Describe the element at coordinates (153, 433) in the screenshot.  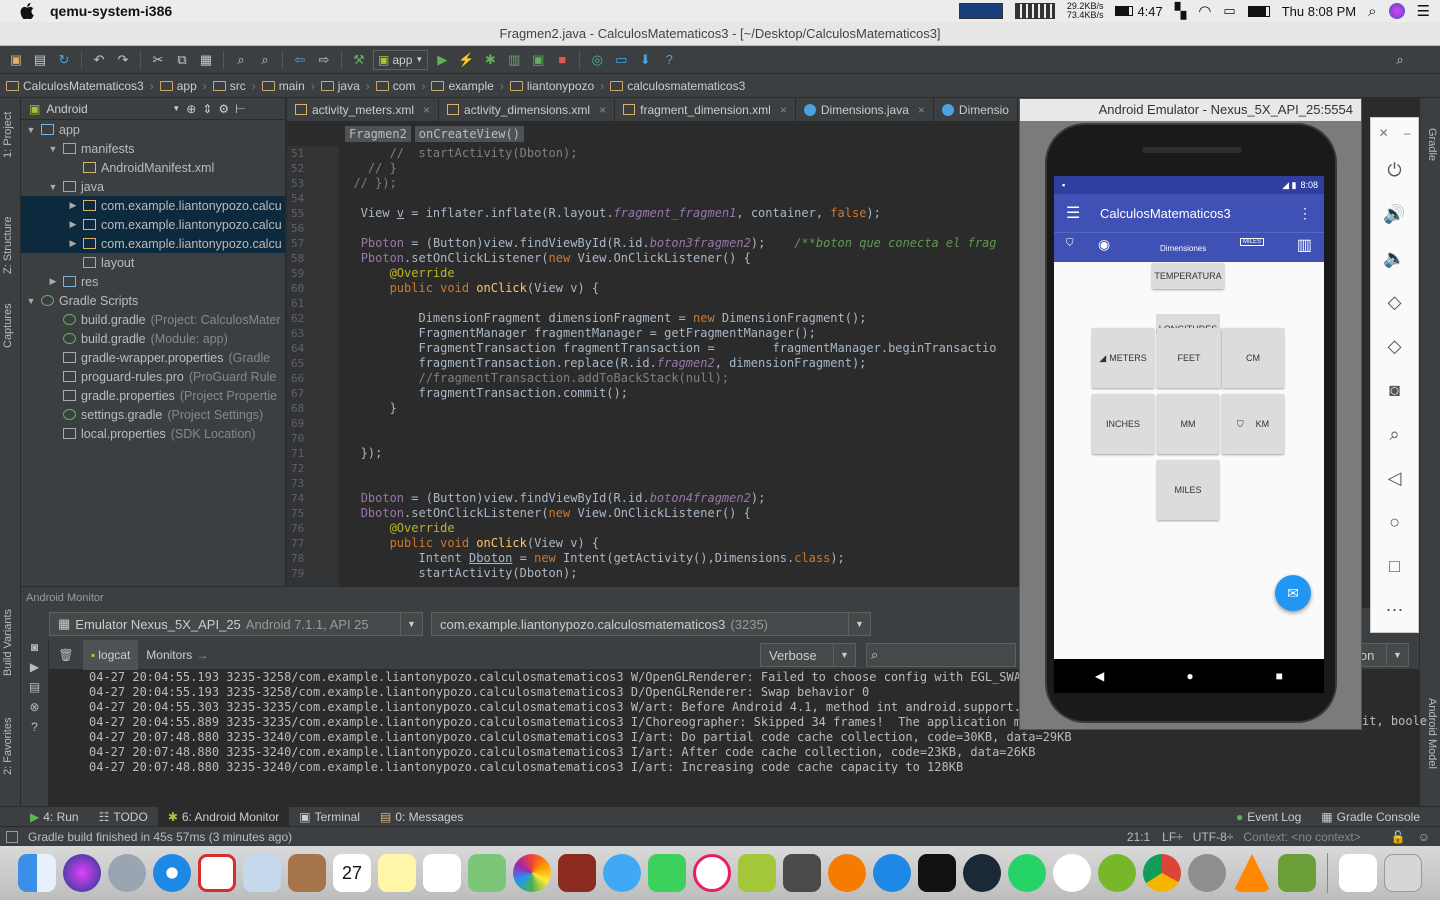
I see `project-tree-item: local.properties (SDK Location)` at that location.